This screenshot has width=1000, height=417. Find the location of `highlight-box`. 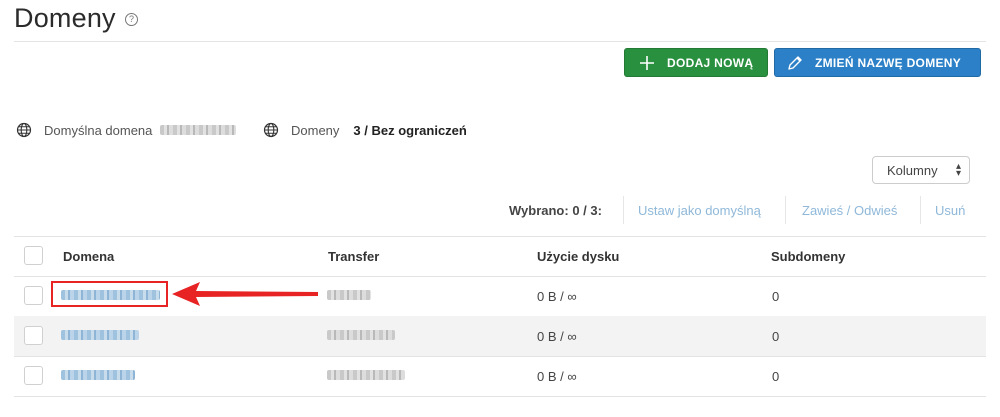

highlight-box is located at coordinates (109, 294).